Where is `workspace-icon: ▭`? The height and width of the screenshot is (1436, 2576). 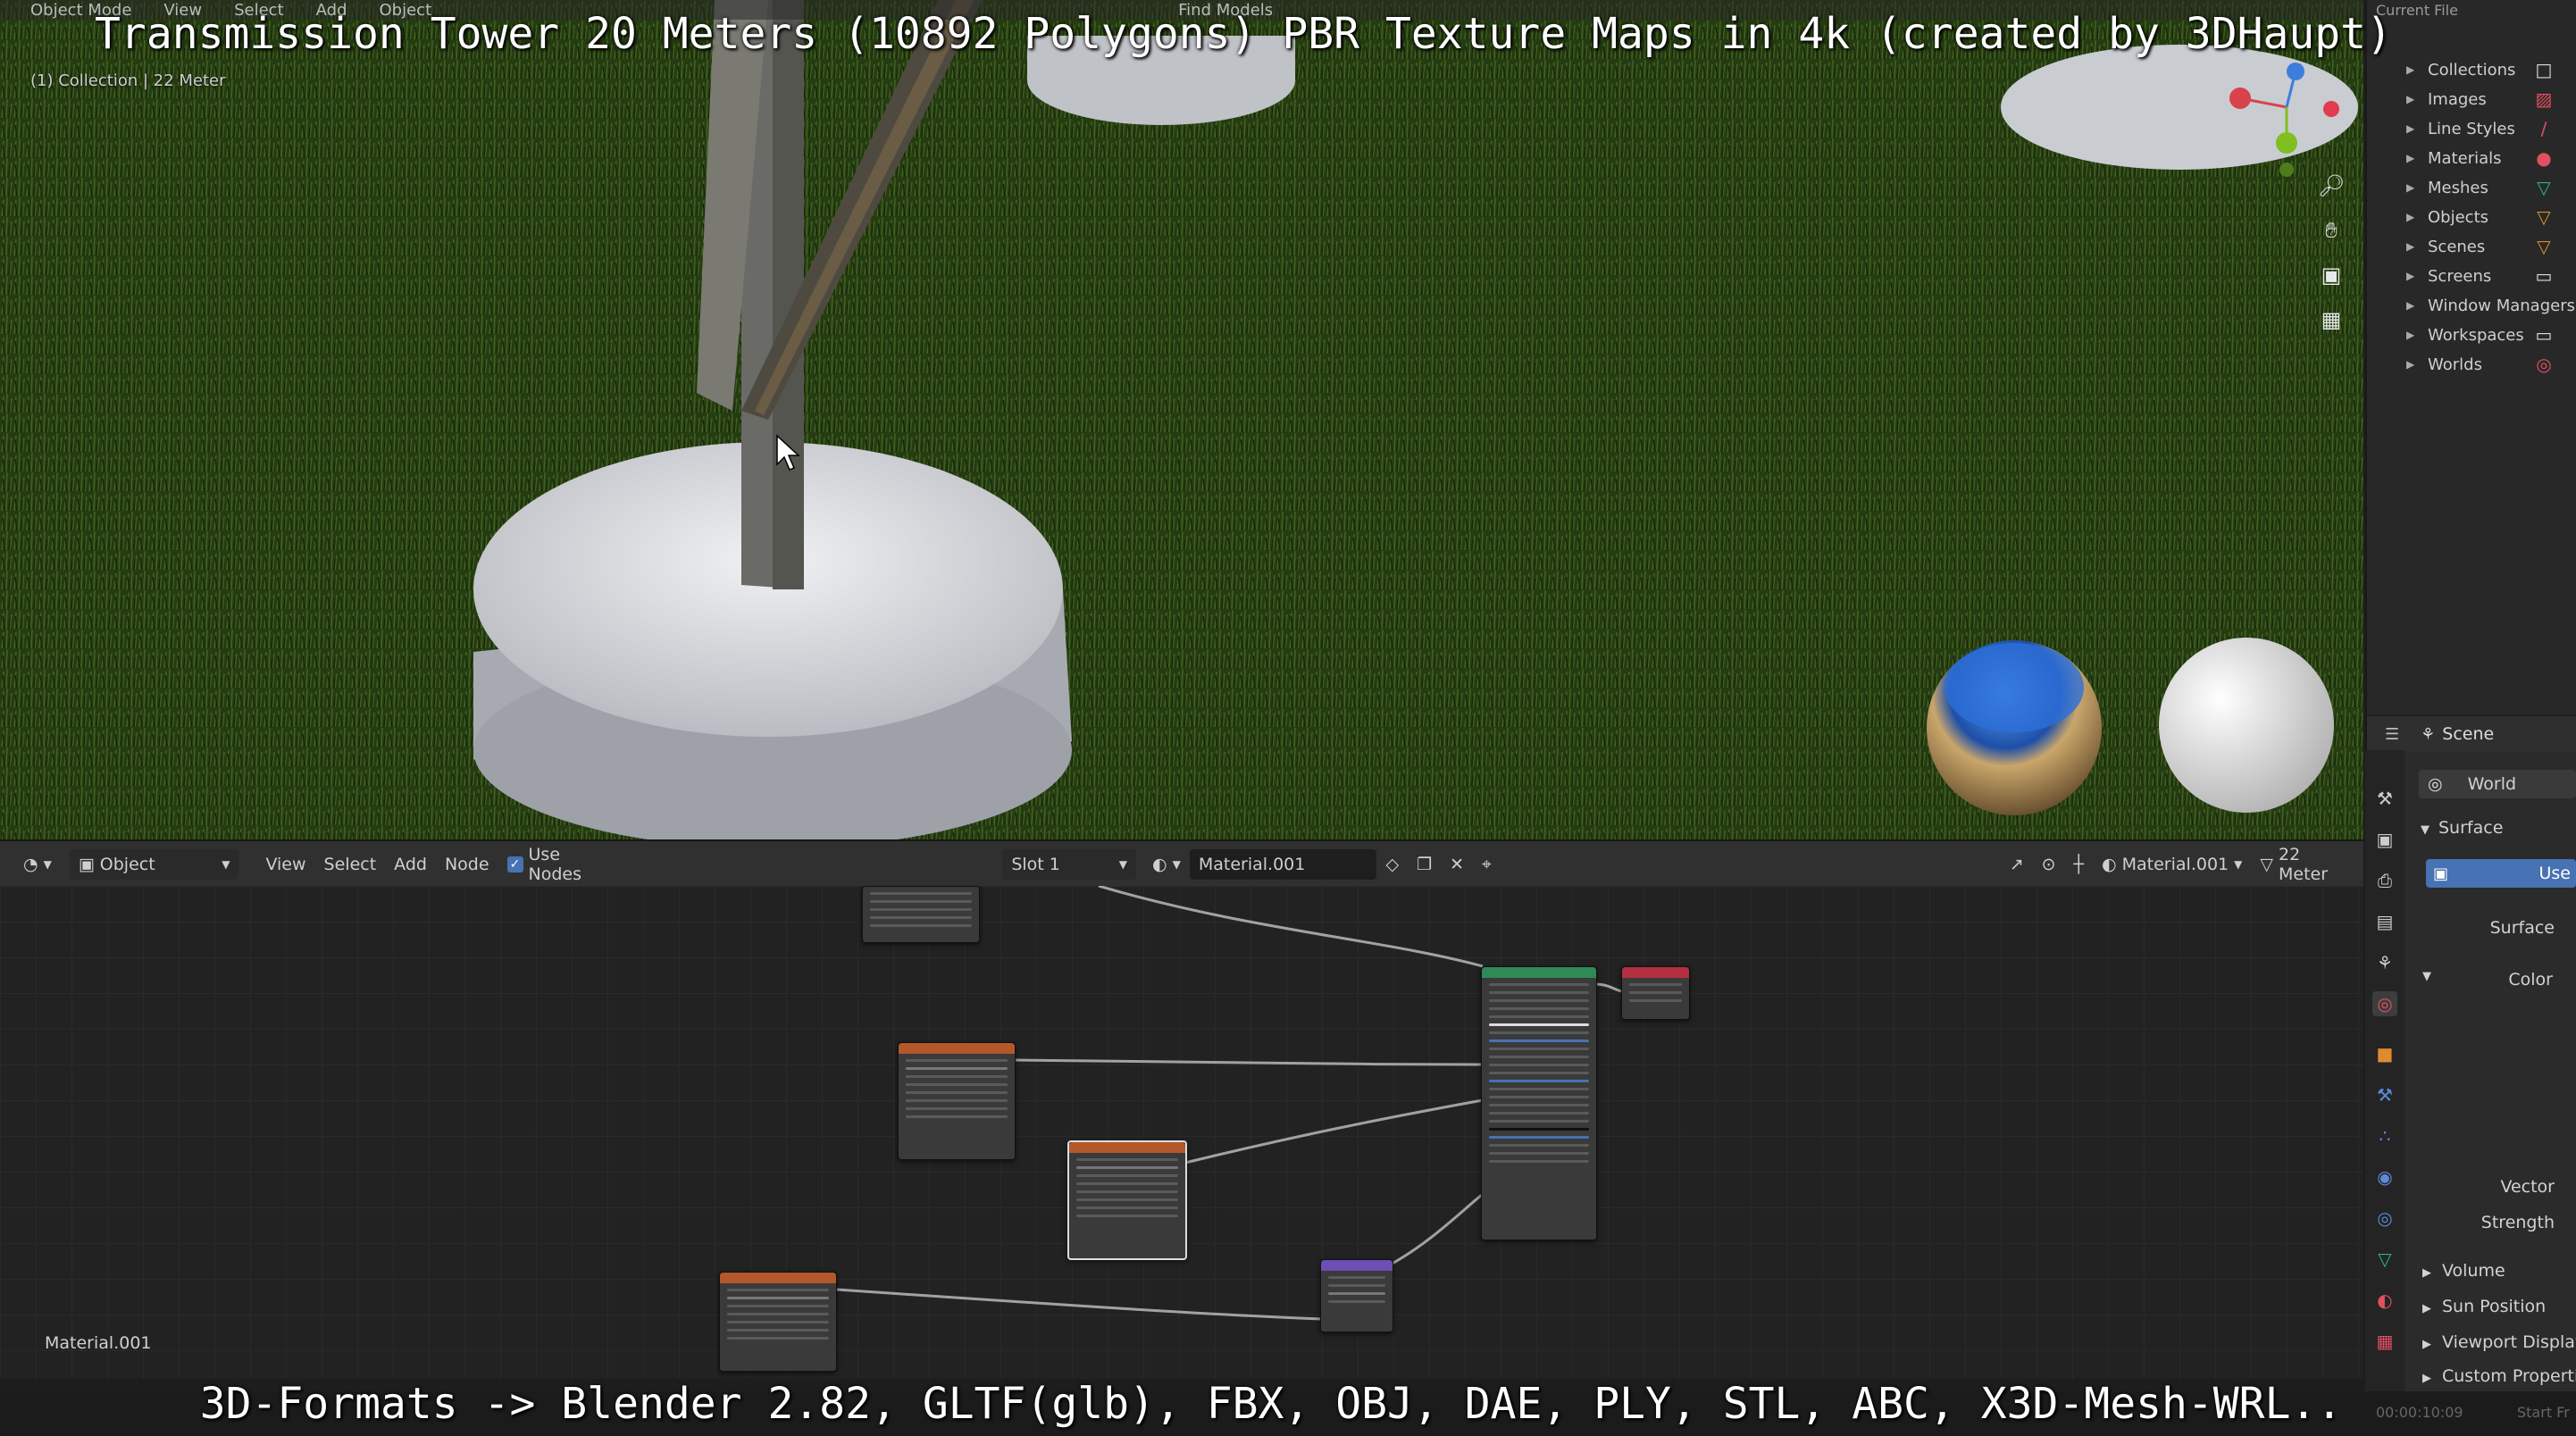 workspace-icon: ▭ is located at coordinates (2544, 335).